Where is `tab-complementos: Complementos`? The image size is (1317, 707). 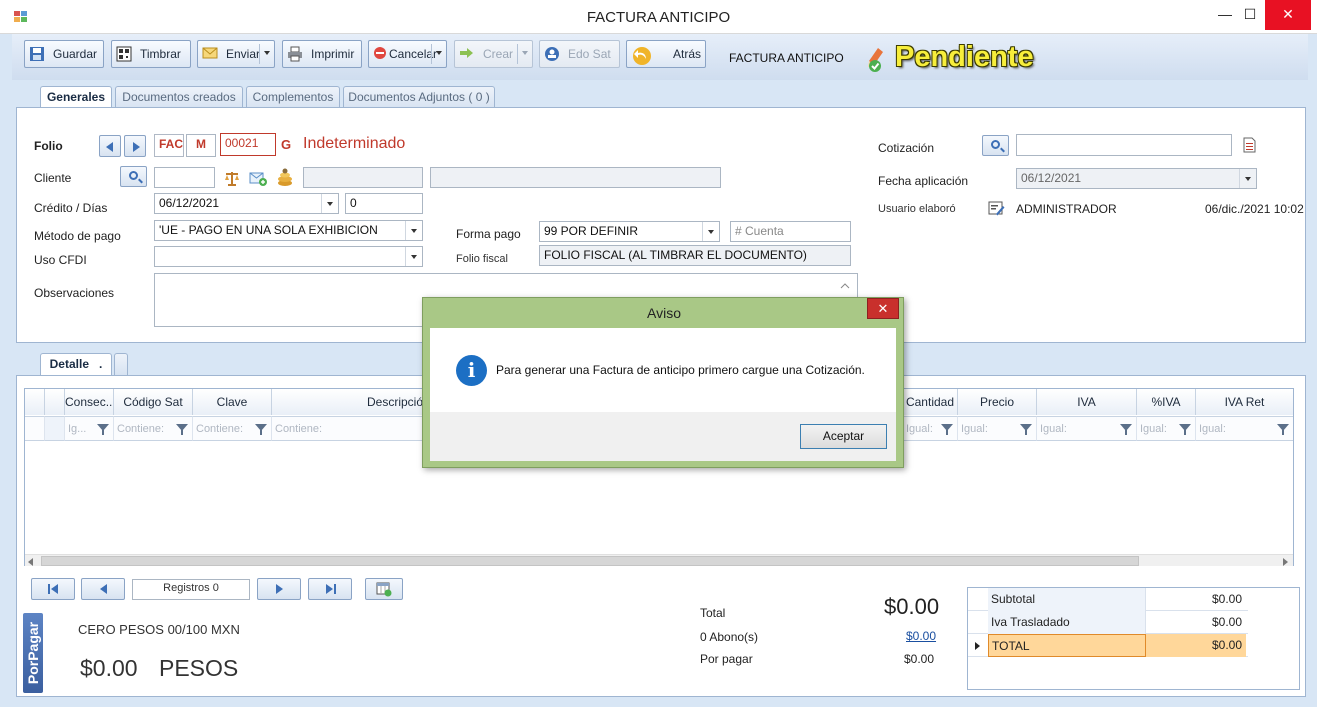 tab-complementos: Complementos is located at coordinates (293, 97).